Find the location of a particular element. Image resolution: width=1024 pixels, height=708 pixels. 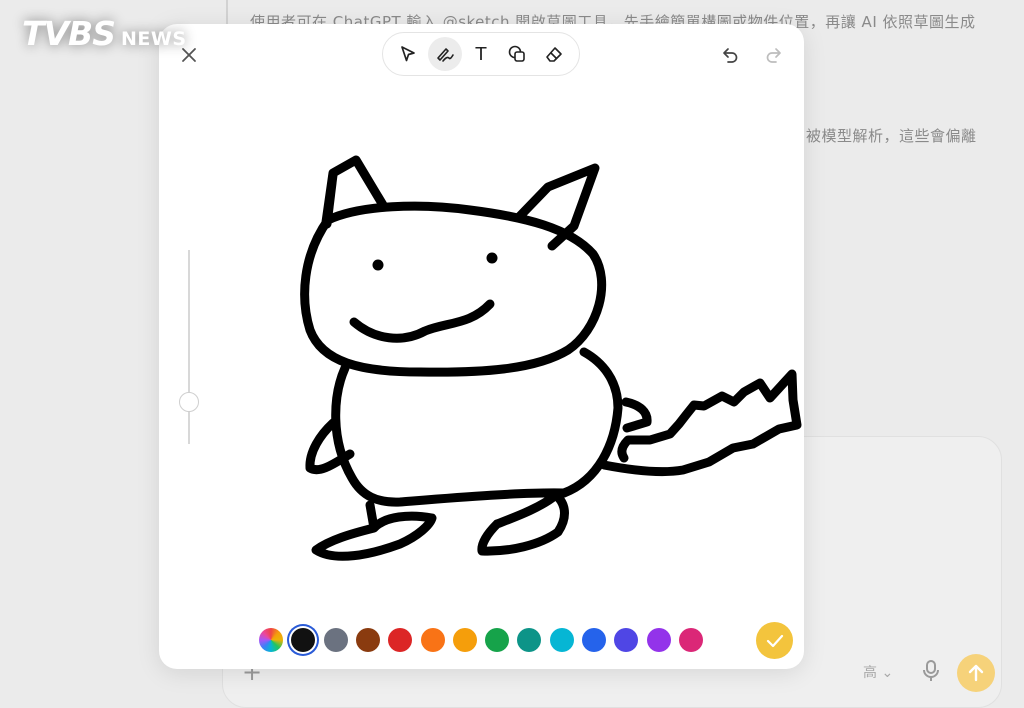

send-button is located at coordinates (976, 673).